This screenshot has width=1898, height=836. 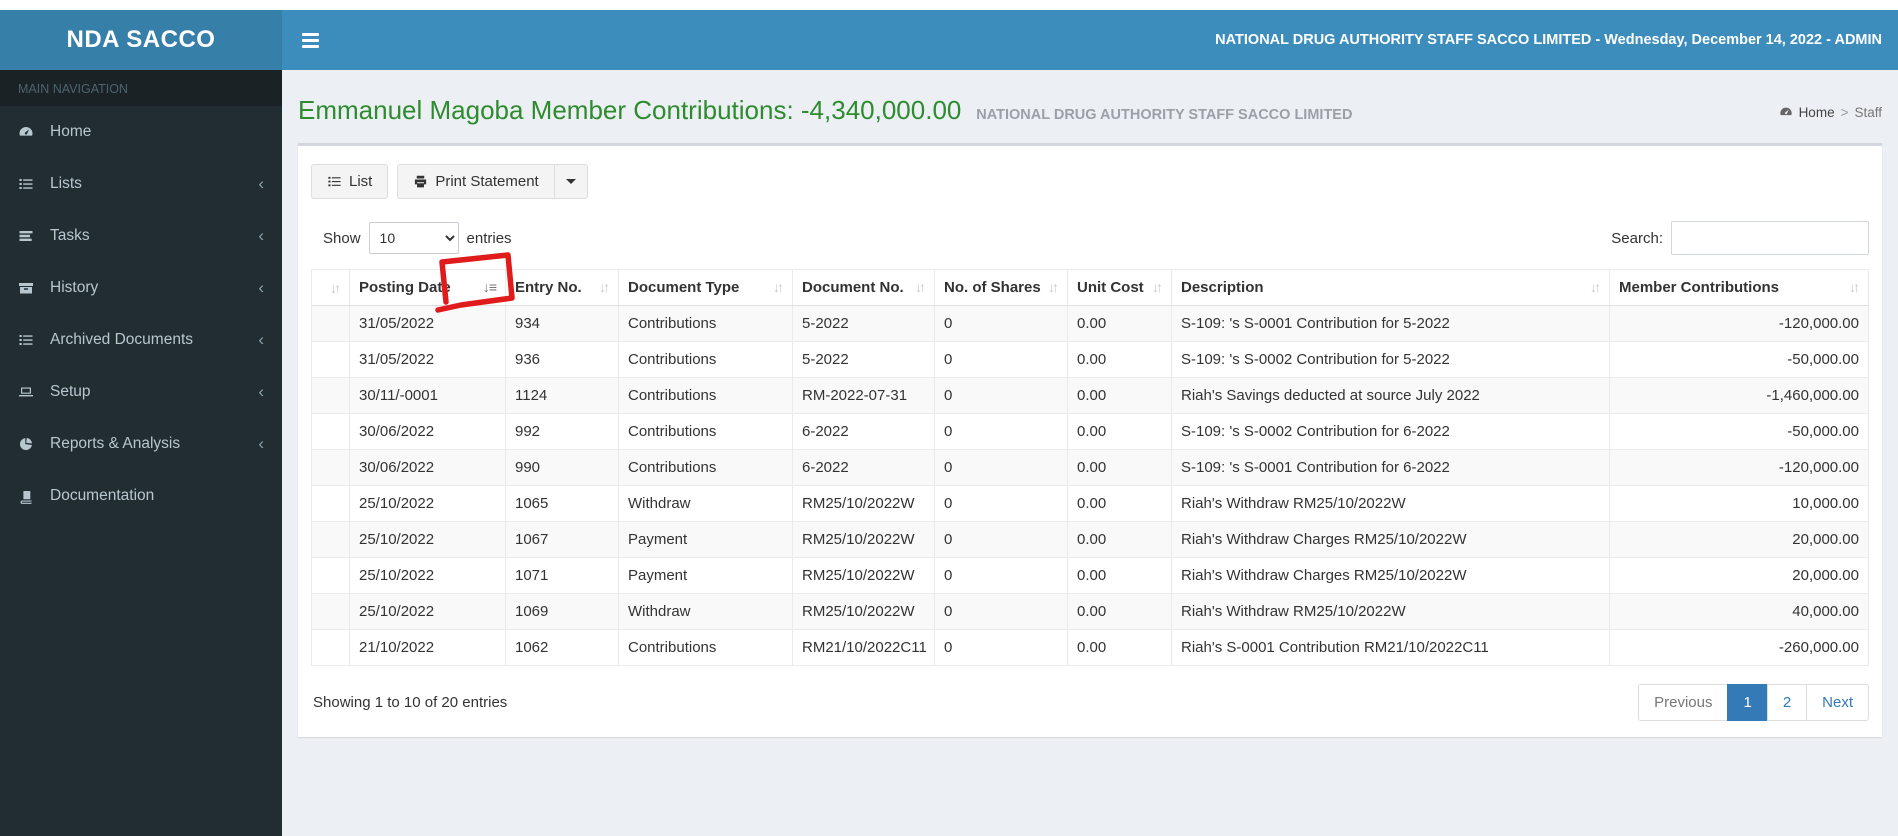 I want to click on sidebar-section-label: MAIN NAVIGATION, so click(x=141, y=88).